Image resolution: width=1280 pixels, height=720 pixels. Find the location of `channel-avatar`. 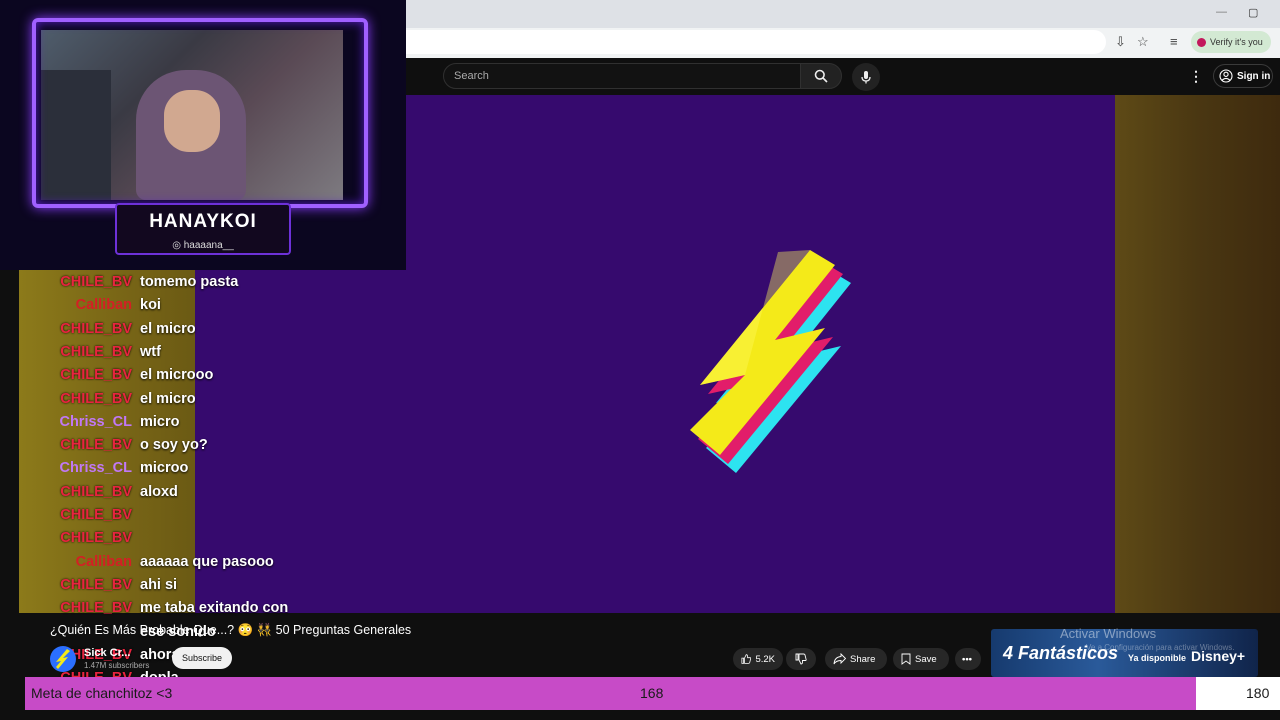

channel-avatar is located at coordinates (63, 659).